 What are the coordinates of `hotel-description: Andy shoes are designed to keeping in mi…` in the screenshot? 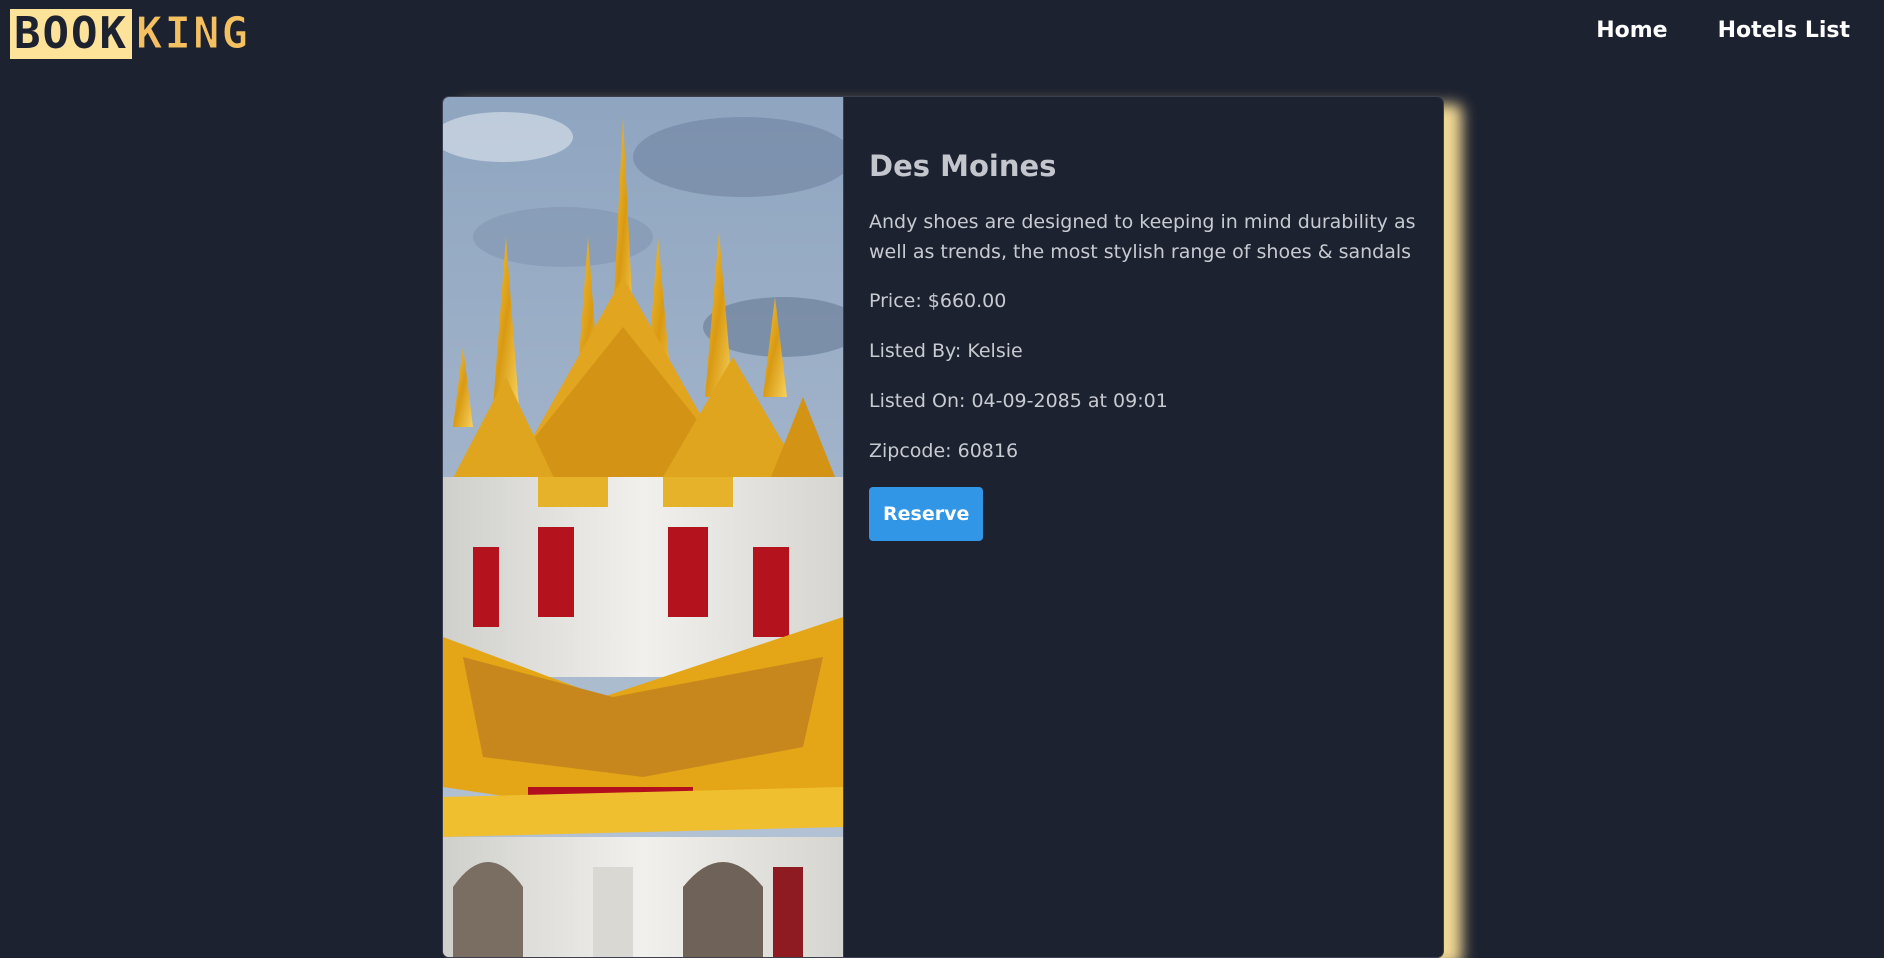 It's located at (1142, 237).